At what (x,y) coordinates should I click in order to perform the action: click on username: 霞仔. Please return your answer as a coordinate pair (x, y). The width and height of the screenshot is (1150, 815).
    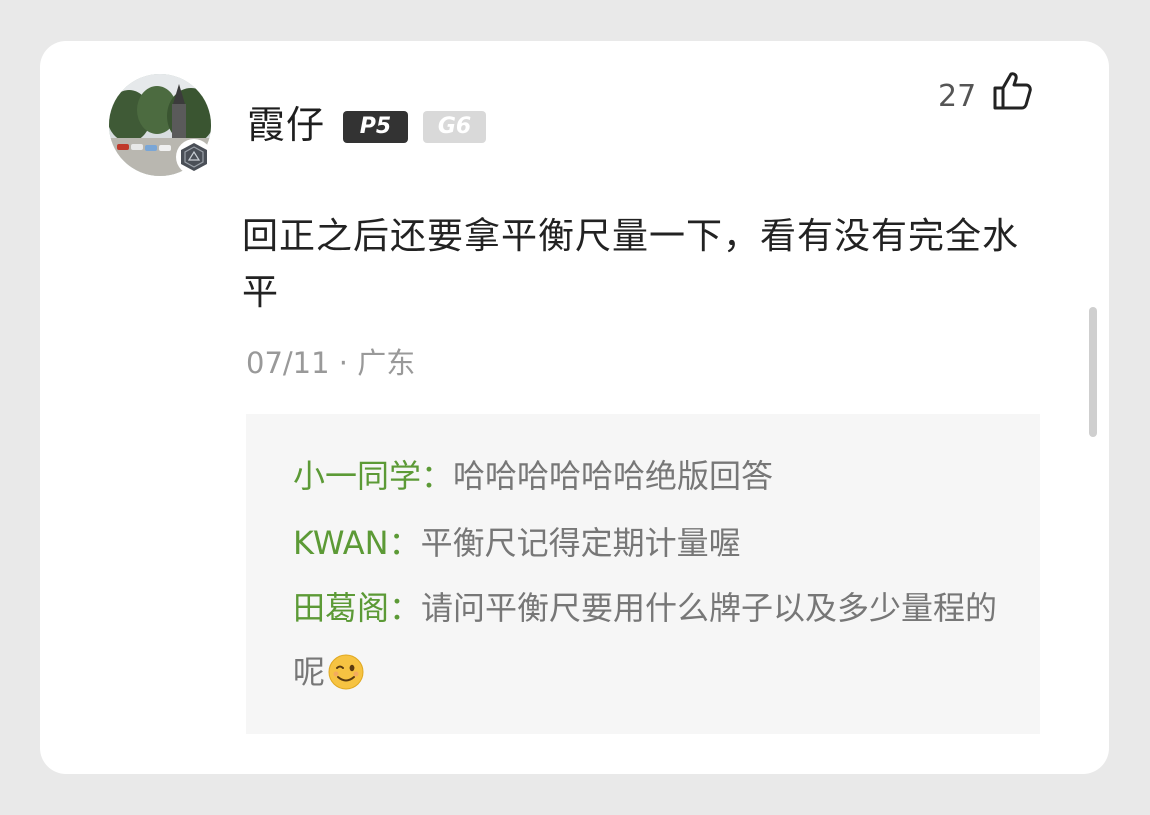
    Looking at the image, I should click on (286, 125).